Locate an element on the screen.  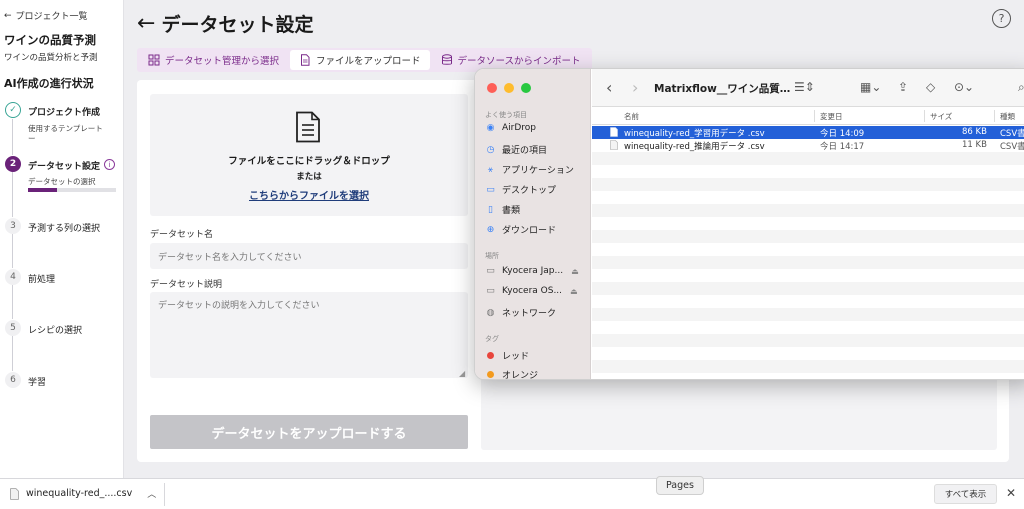
tag-icon: ◇ is located at coordinates (930, 87).